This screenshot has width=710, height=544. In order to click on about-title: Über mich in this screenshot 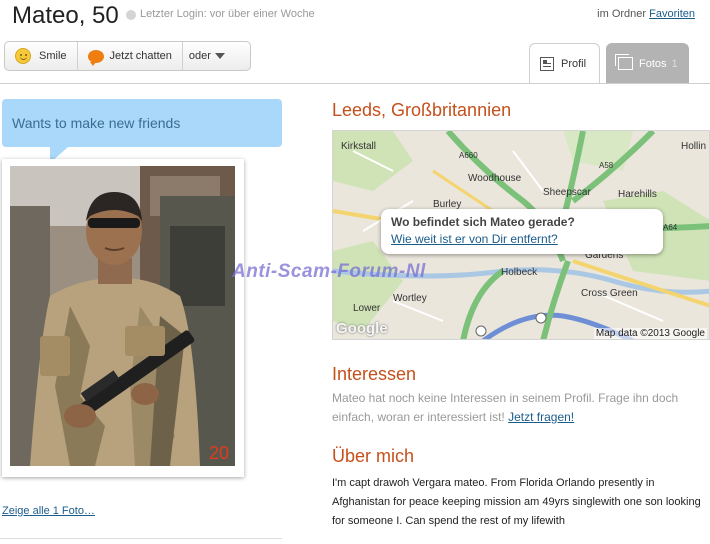, I will do `click(373, 456)`.